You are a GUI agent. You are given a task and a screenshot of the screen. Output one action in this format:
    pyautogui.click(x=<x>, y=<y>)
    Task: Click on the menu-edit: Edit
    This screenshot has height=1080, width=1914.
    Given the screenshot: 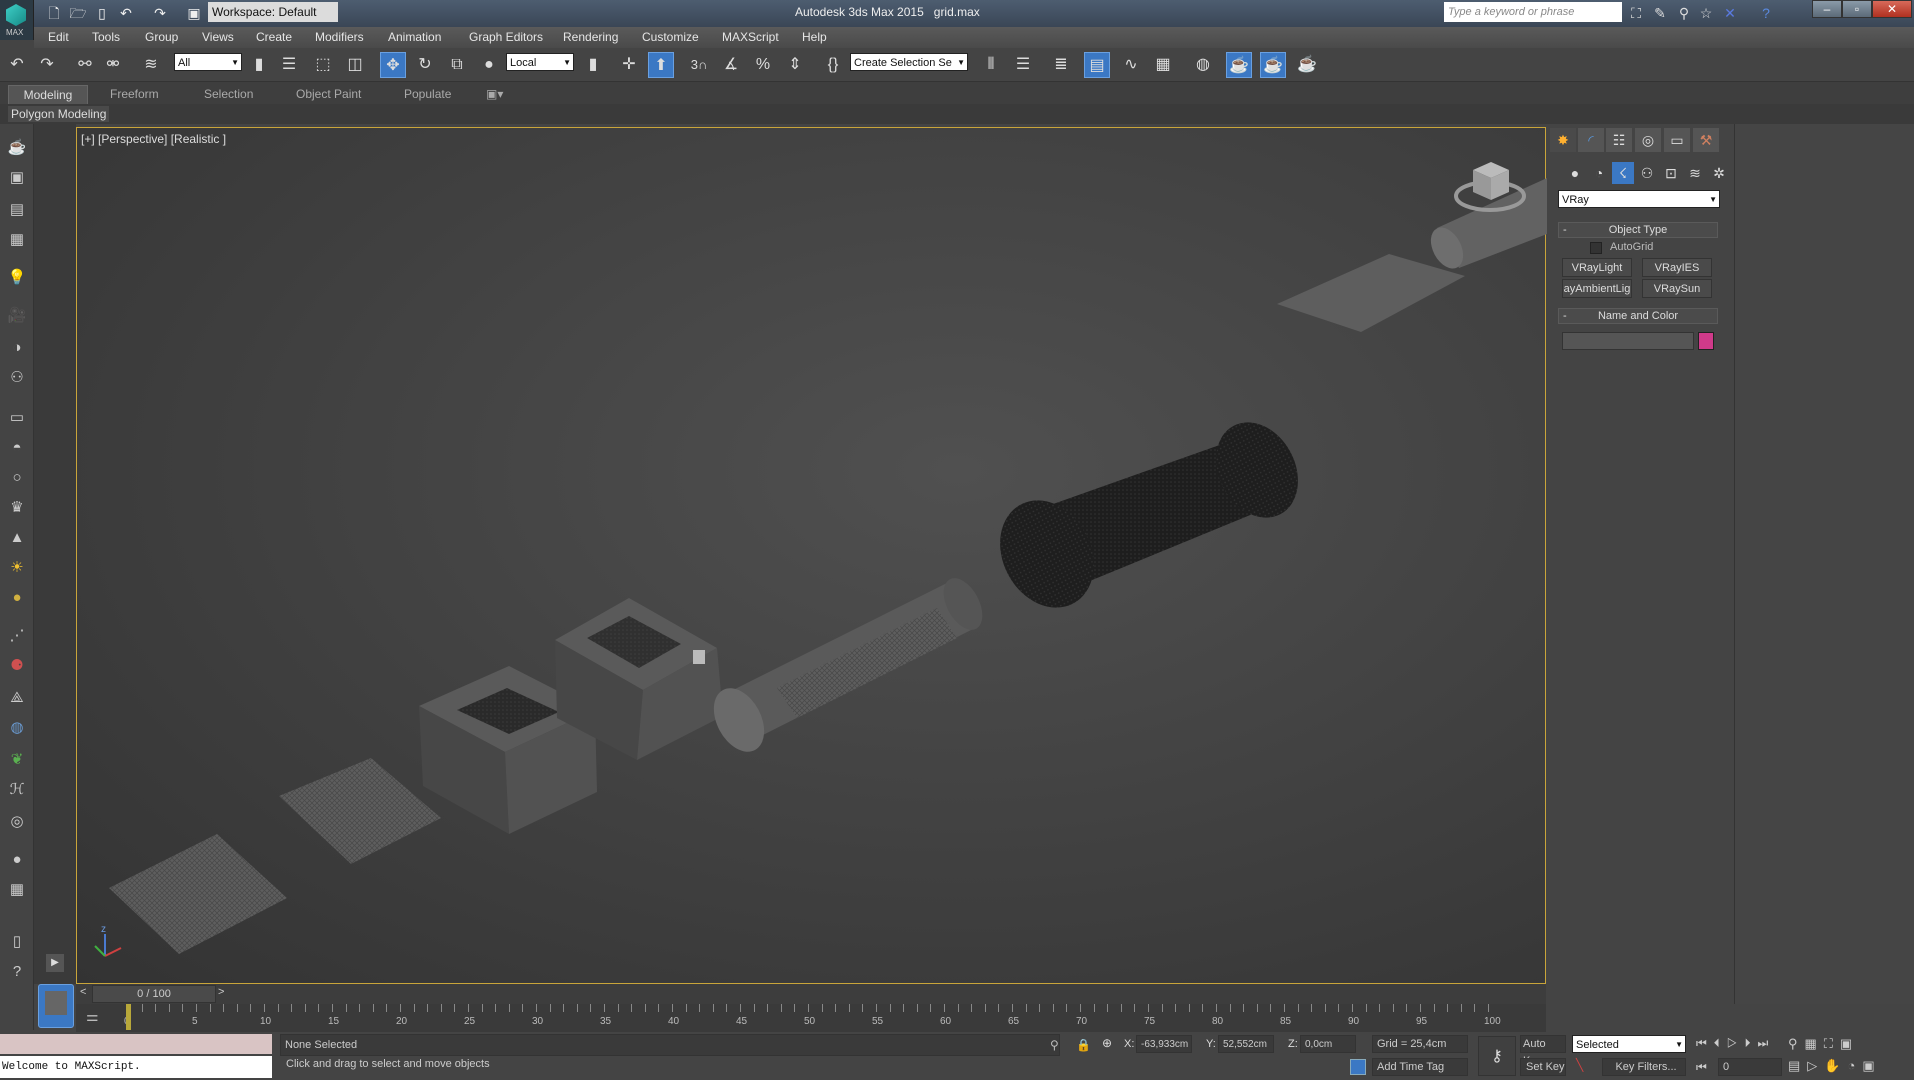 What is the action you would take?
    pyautogui.click(x=58, y=37)
    